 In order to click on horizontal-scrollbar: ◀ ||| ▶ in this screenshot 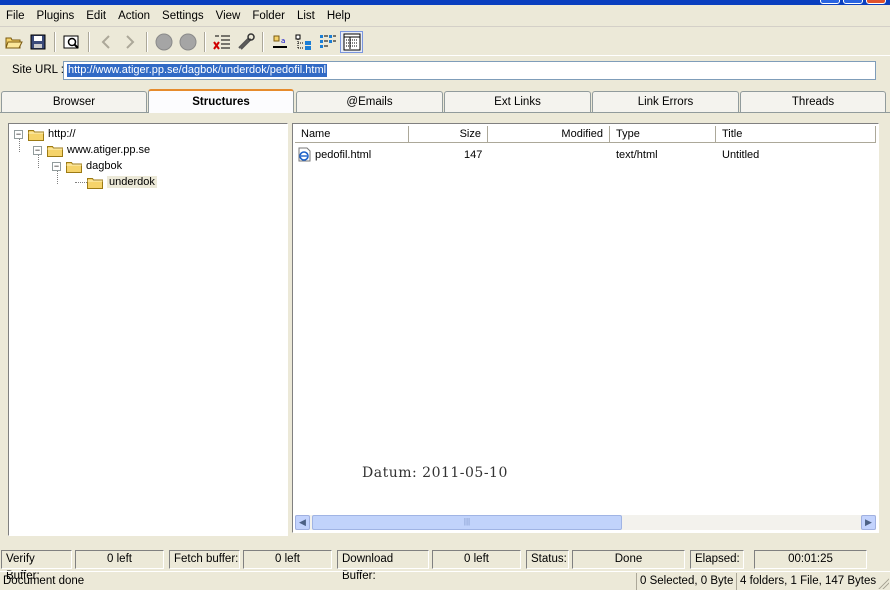, I will do `click(585, 522)`.